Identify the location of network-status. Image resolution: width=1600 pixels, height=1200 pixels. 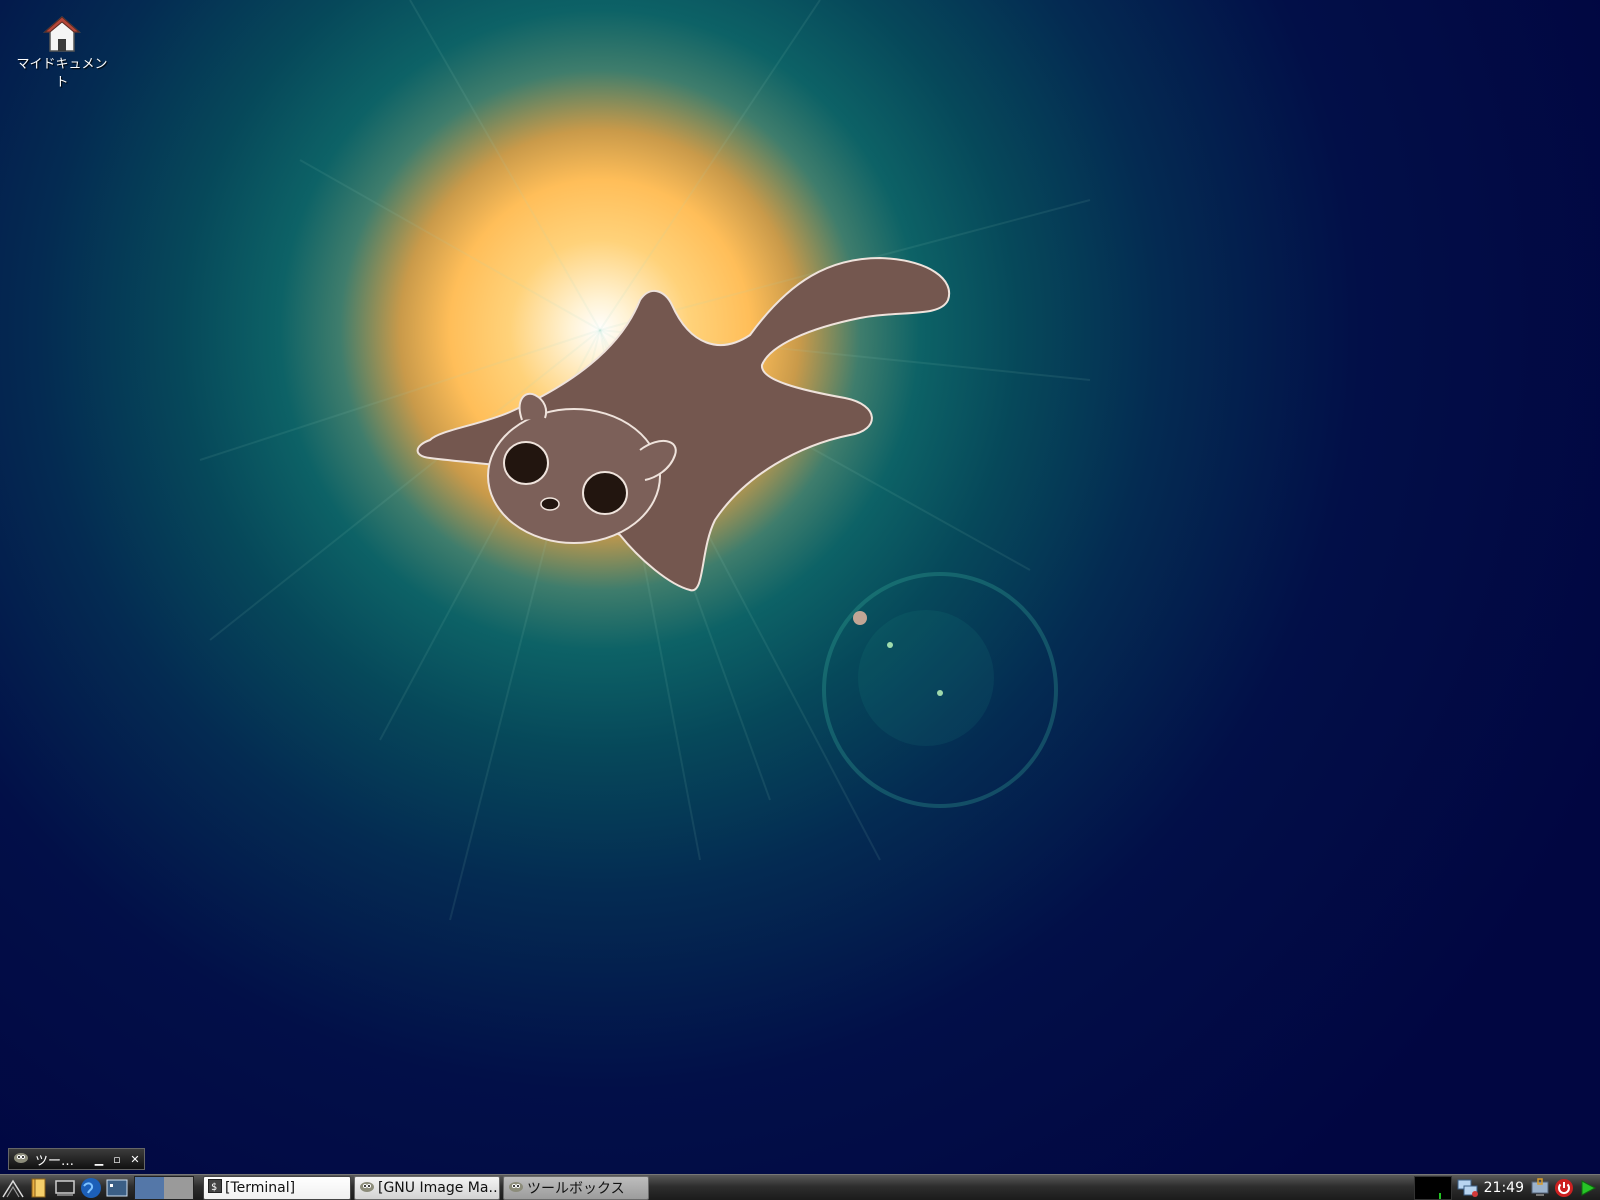
(1468, 1188).